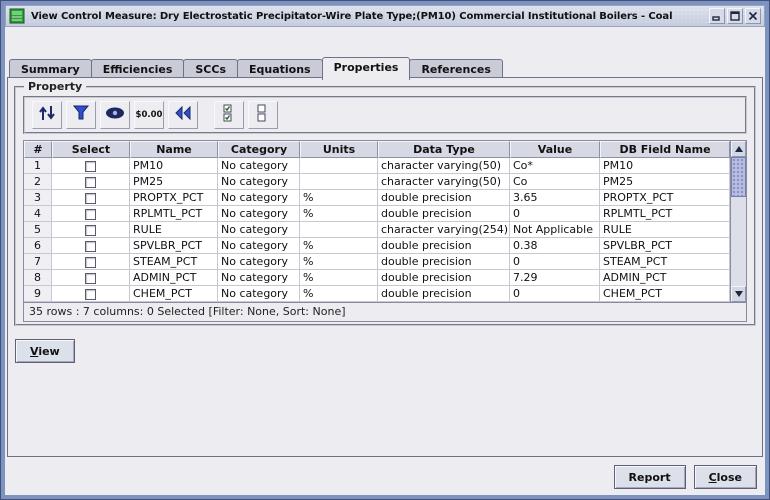 Image resolution: width=770 pixels, height=500 pixels. I want to click on maximize-button, so click(735, 16).